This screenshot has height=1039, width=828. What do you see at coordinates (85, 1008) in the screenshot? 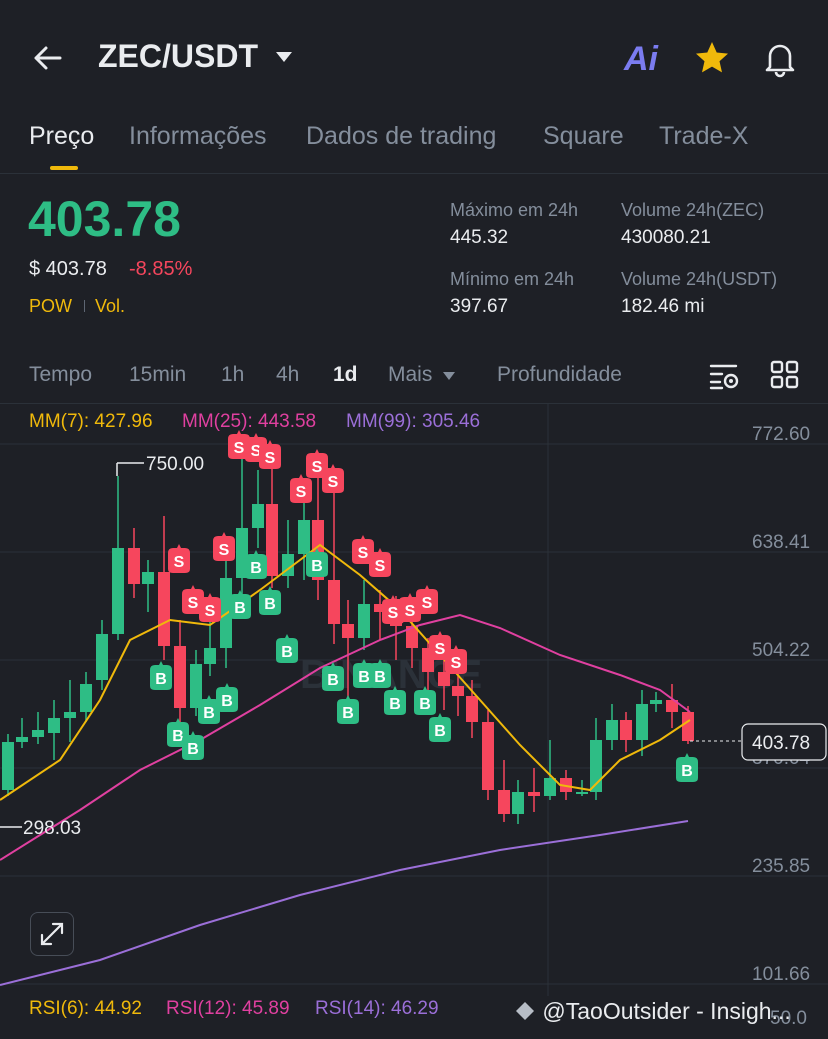
I see `rsi6-legend: RSI(6): 44.92` at bounding box center [85, 1008].